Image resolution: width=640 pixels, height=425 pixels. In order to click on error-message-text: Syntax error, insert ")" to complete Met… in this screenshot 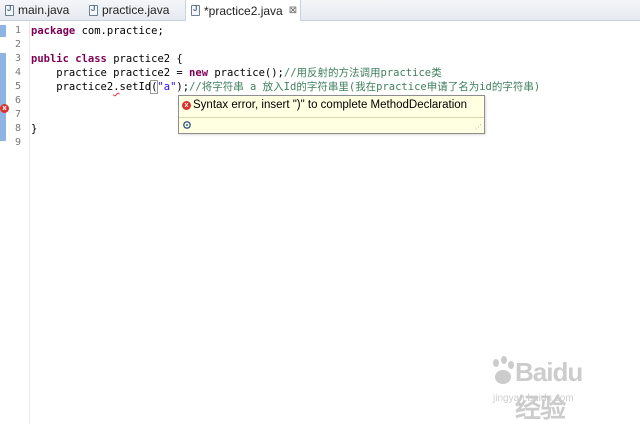, I will do `click(330, 105)`.